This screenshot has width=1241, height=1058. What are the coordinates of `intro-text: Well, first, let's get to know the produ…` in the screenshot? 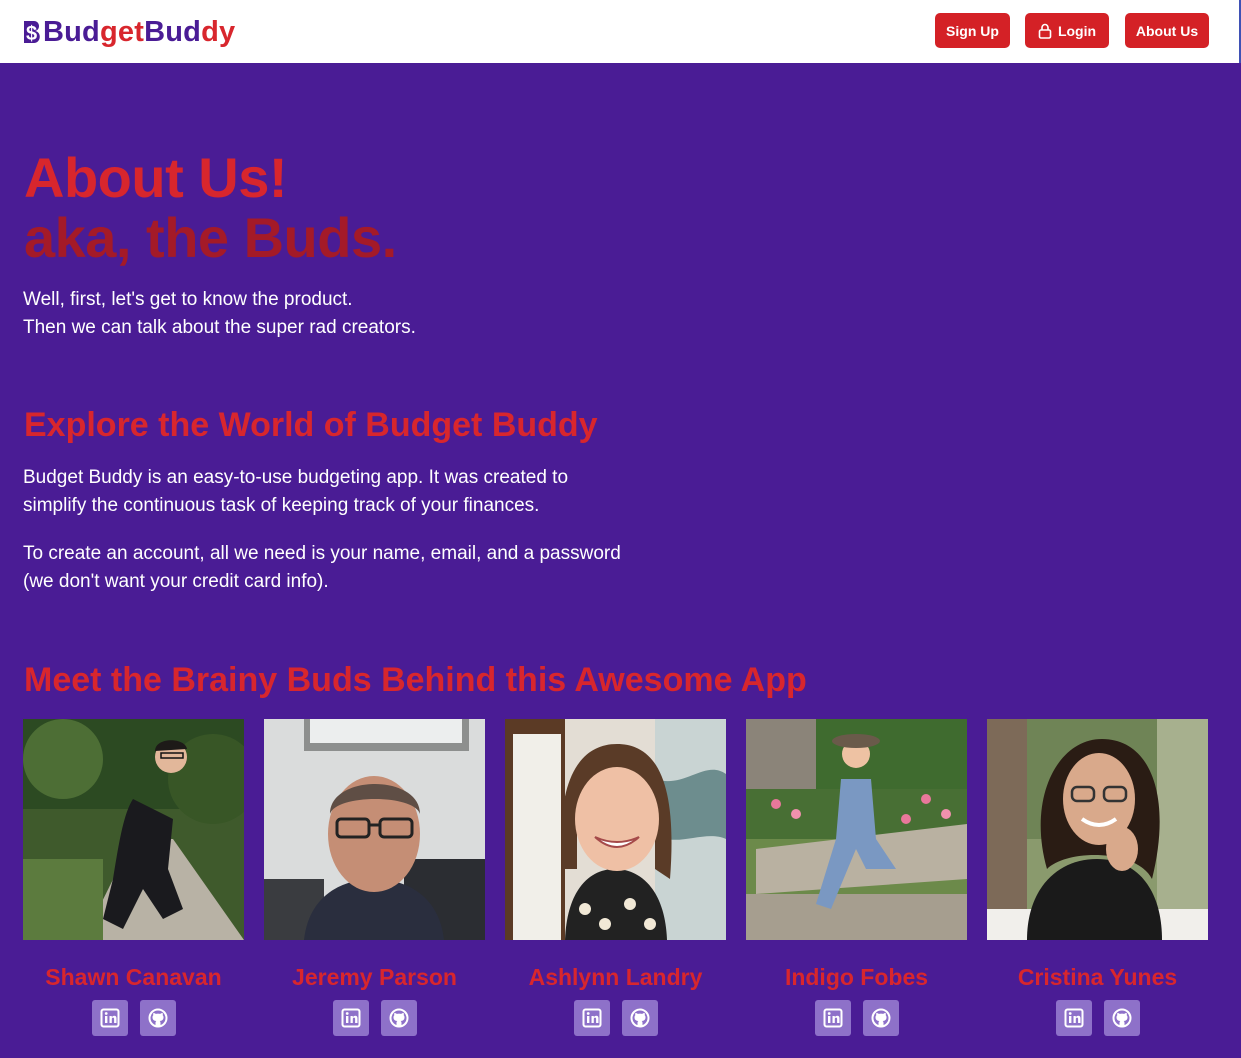 It's located at (323, 314).